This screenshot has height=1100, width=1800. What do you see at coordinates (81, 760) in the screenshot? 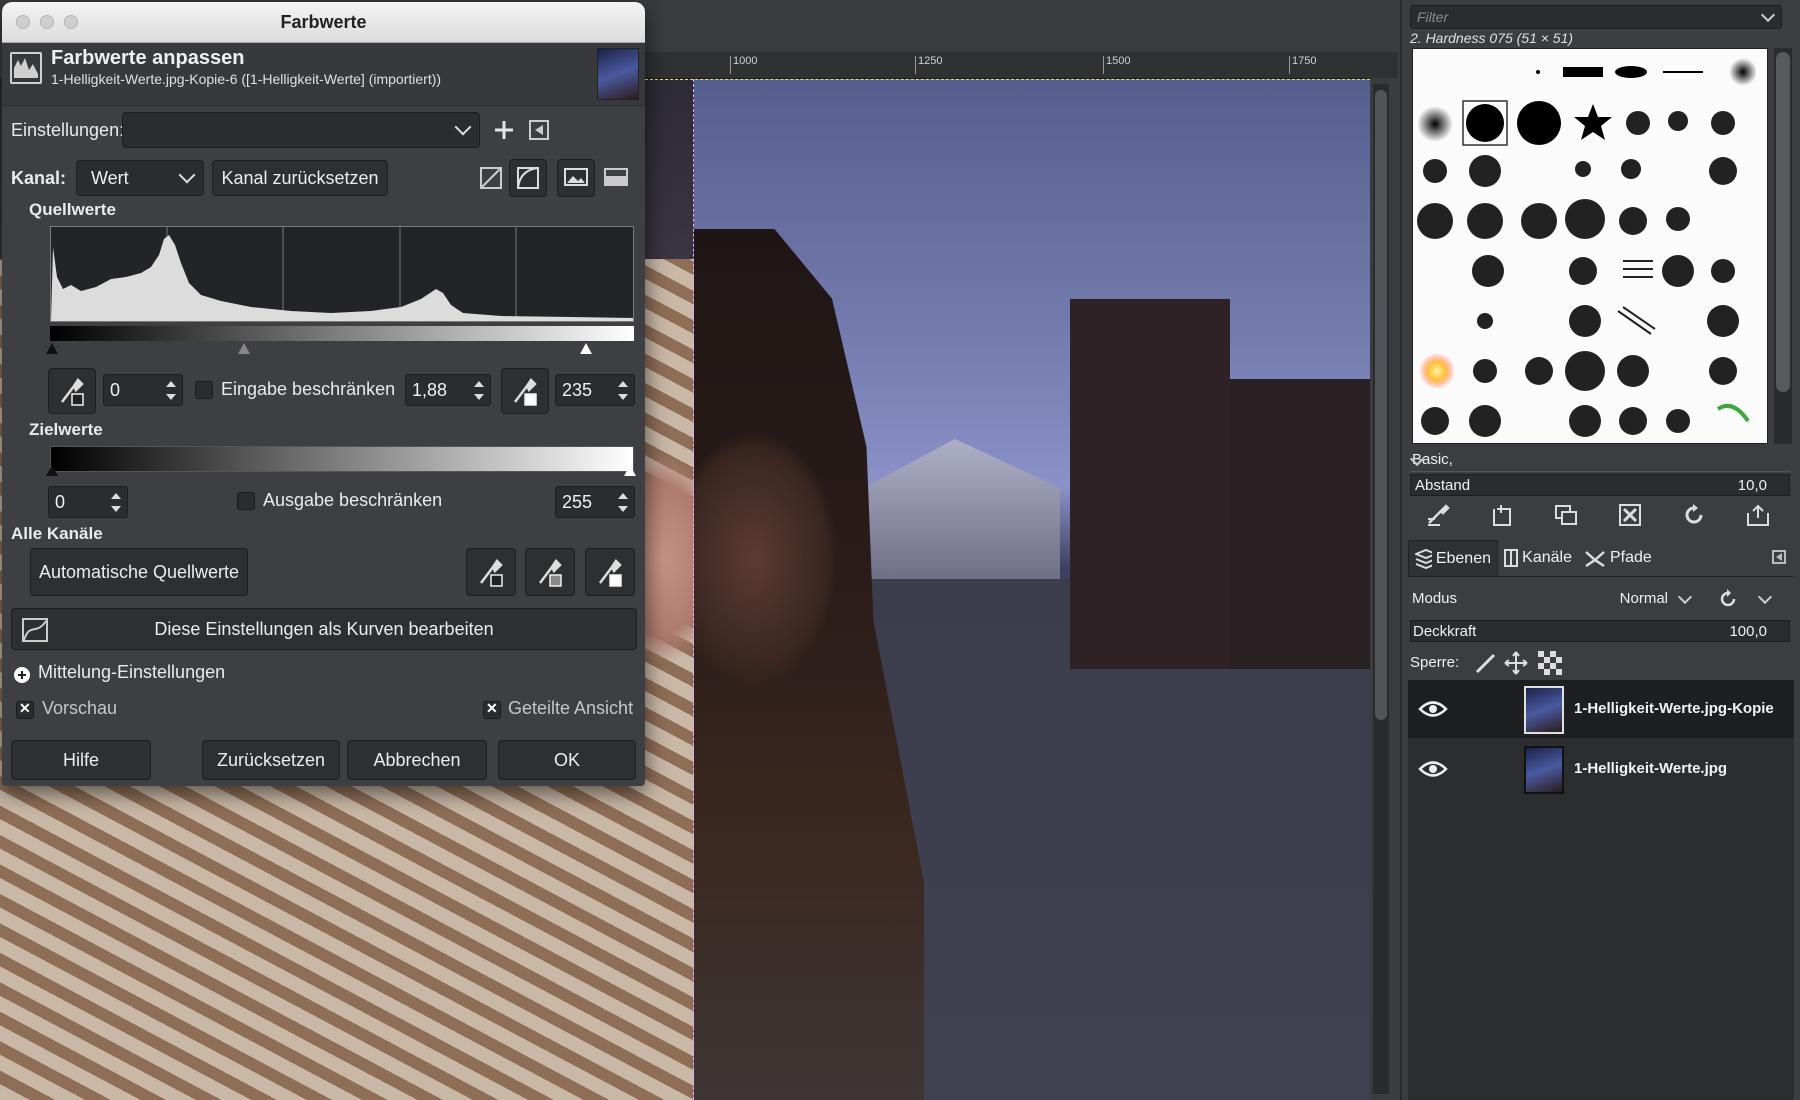
I see `help-button: Hilfe` at bounding box center [81, 760].